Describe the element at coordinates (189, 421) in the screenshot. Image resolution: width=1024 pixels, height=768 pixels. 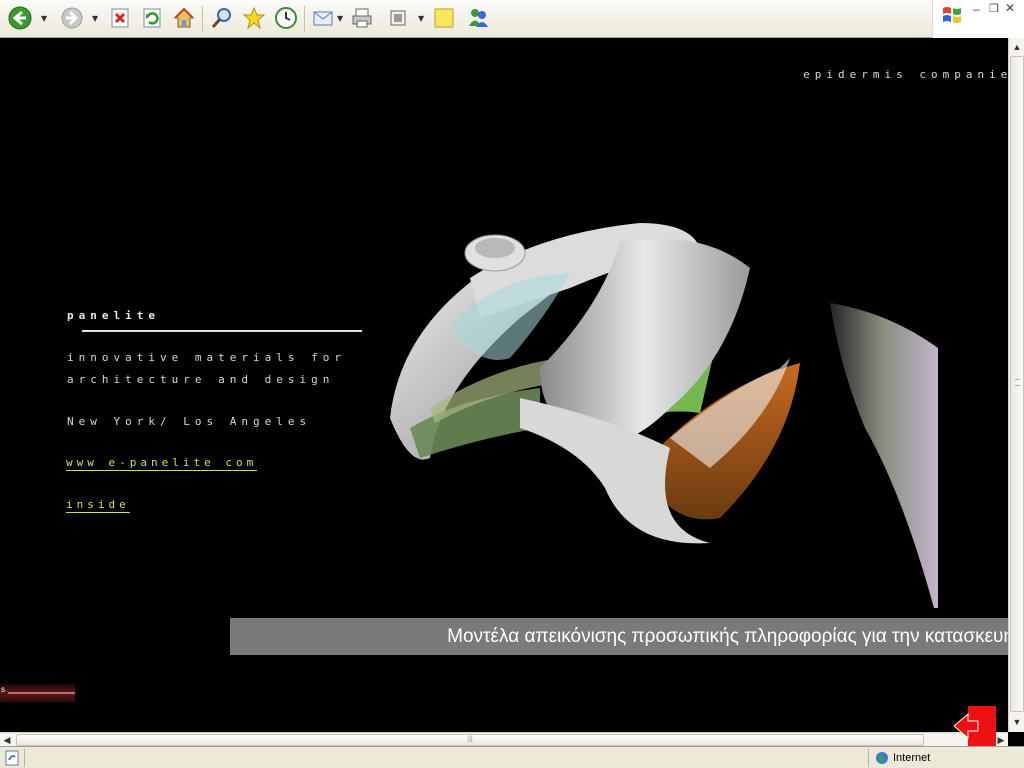
I see `location-text: New York/ Los Angeles` at that location.